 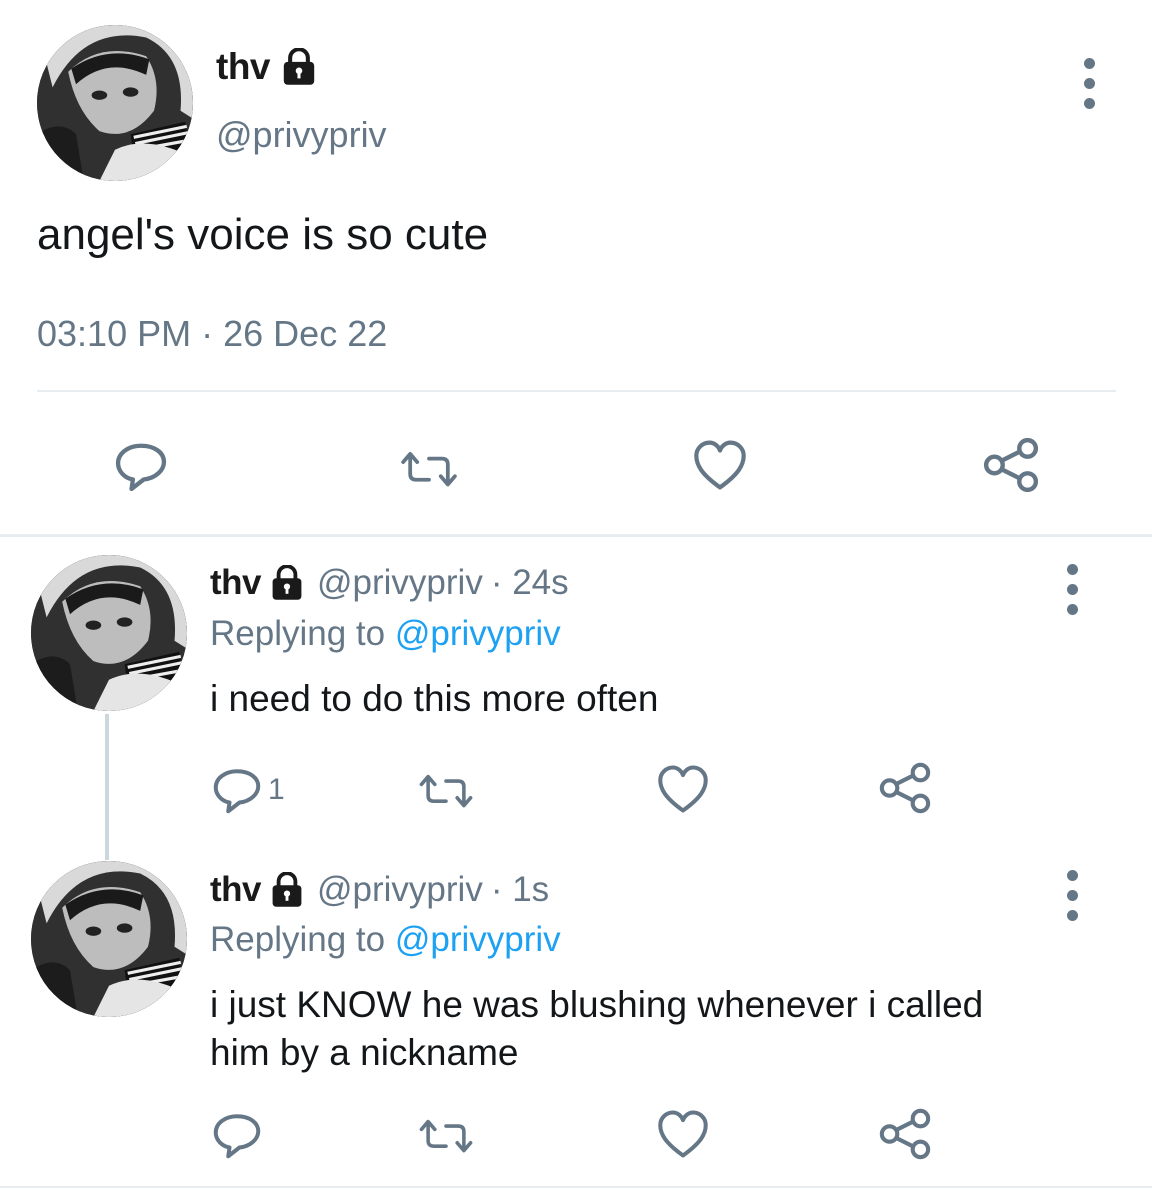 I want to click on reply-header: thv @privypriv · 24s, so click(x=389, y=583).